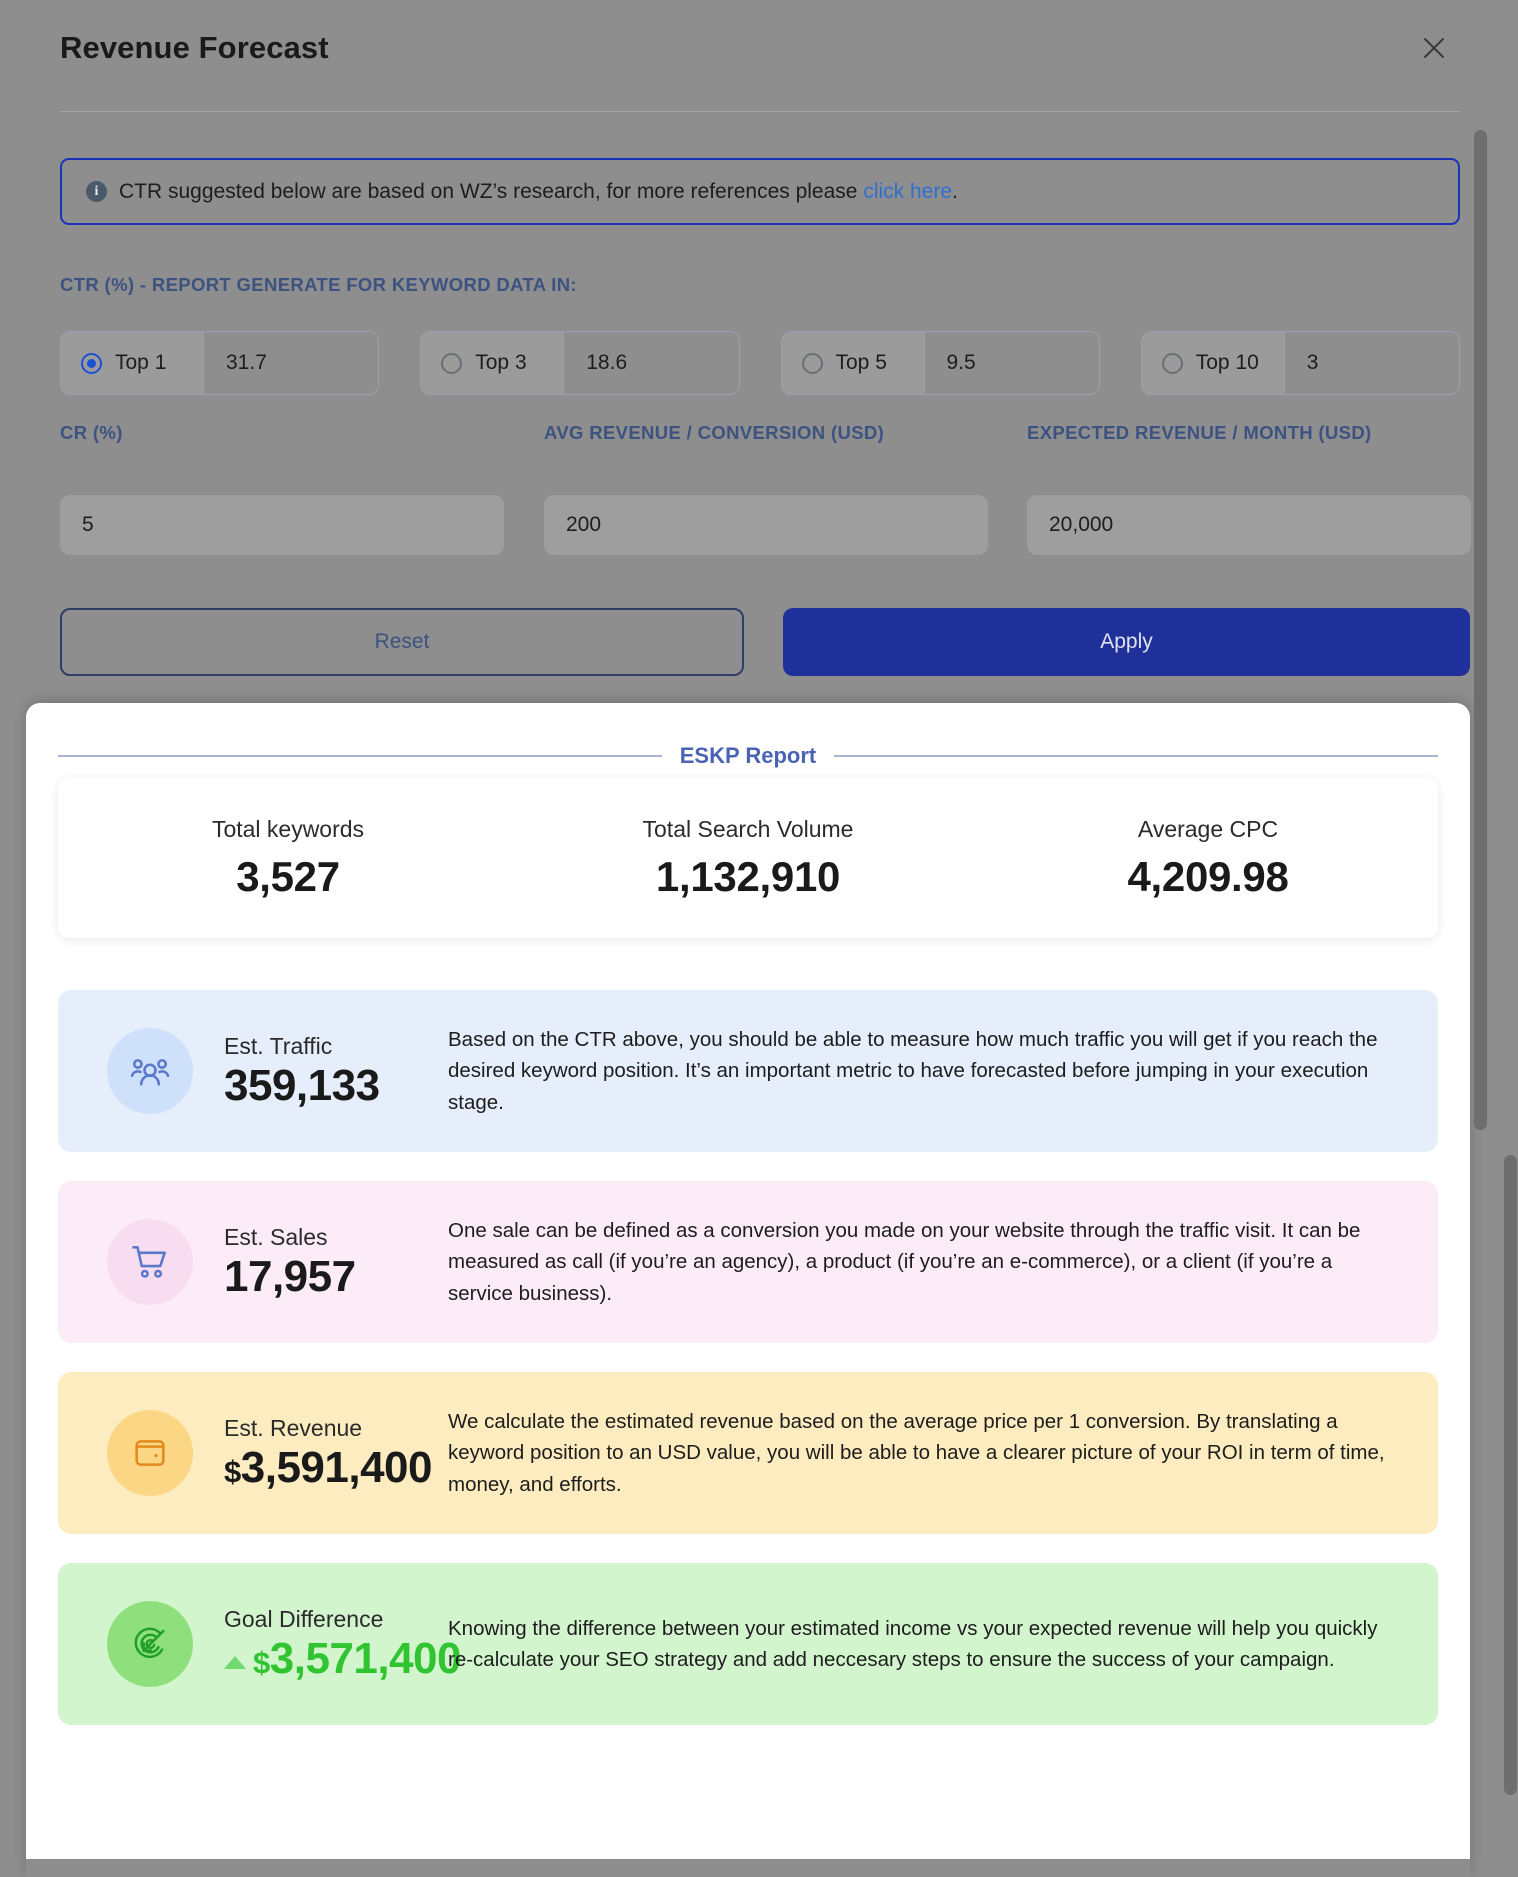 The width and height of the screenshot is (1518, 1877). Describe the element at coordinates (748, 876) in the screenshot. I see `summary-stat-value: 1,132,910` at that location.